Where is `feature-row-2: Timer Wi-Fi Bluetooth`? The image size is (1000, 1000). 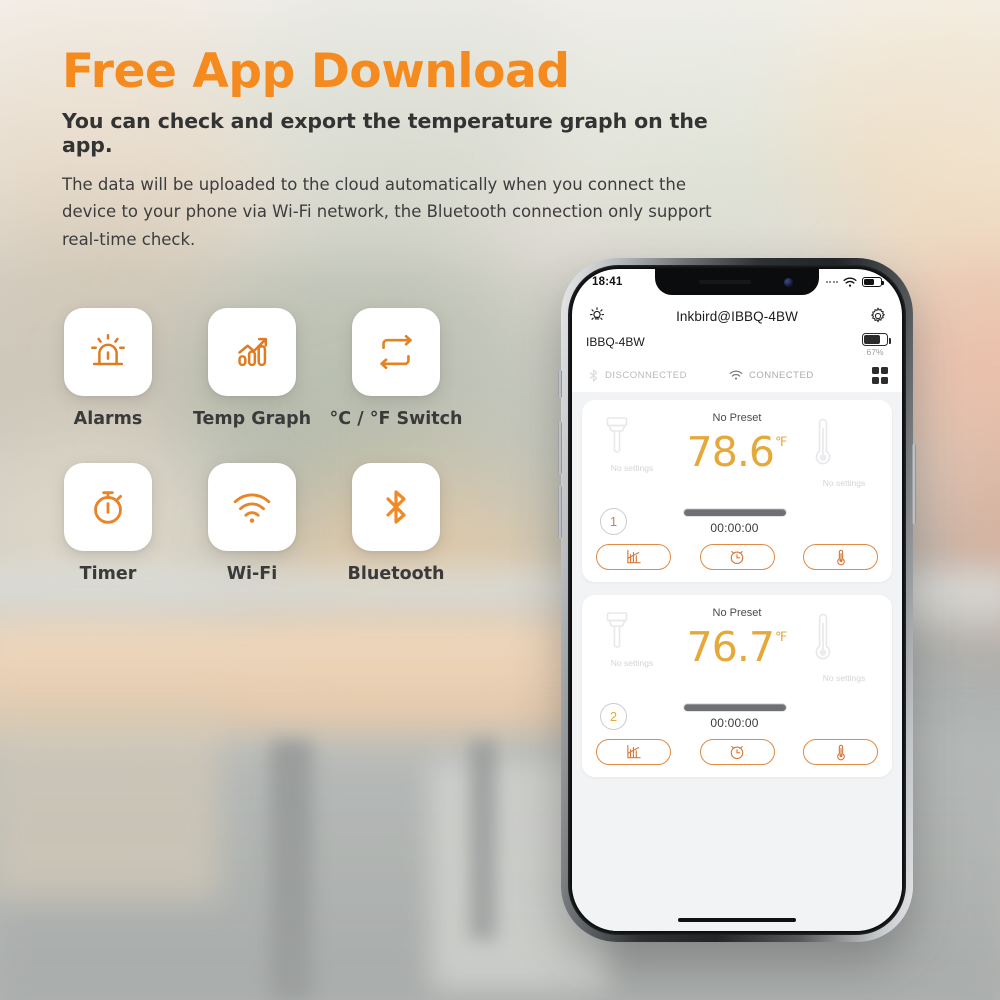 feature-row-2: Timer Wi-Fi Bluetooth is located at coordinates (297, 523).